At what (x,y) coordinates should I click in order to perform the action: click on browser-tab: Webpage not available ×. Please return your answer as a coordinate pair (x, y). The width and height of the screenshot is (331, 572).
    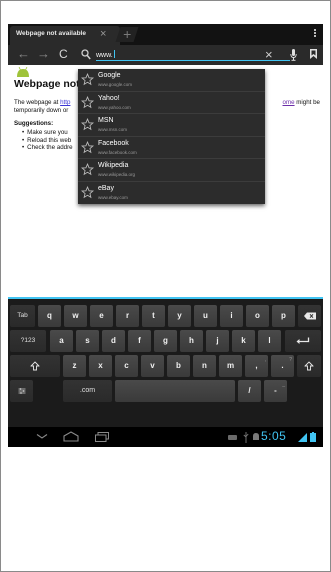
    Looking at the image, I should click on (65, 35).